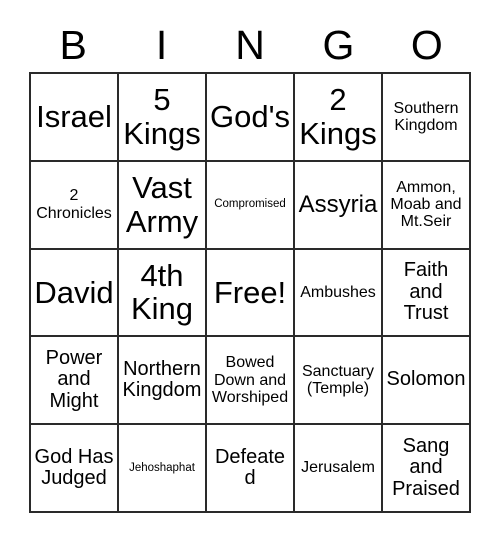 This screenshot has width=500, height=544. I want to click on bingo-cell-label: David, so click(74, 292).